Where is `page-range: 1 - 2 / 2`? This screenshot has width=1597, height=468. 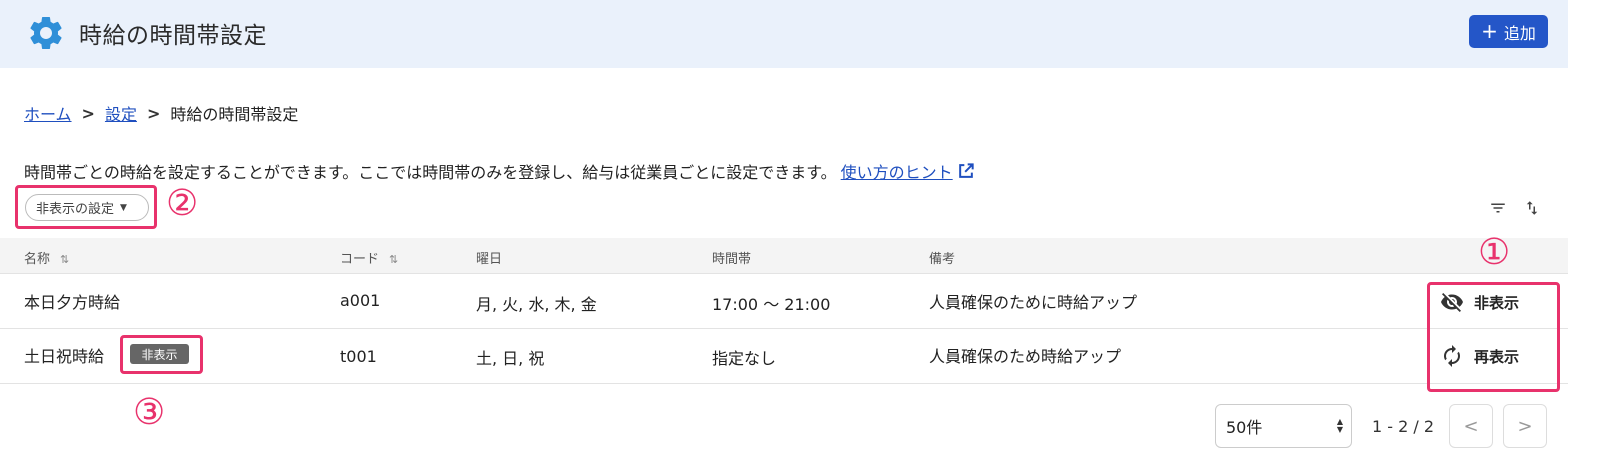
page-range: 1 - 2 / 2 is located at coordinates (1403, 426).